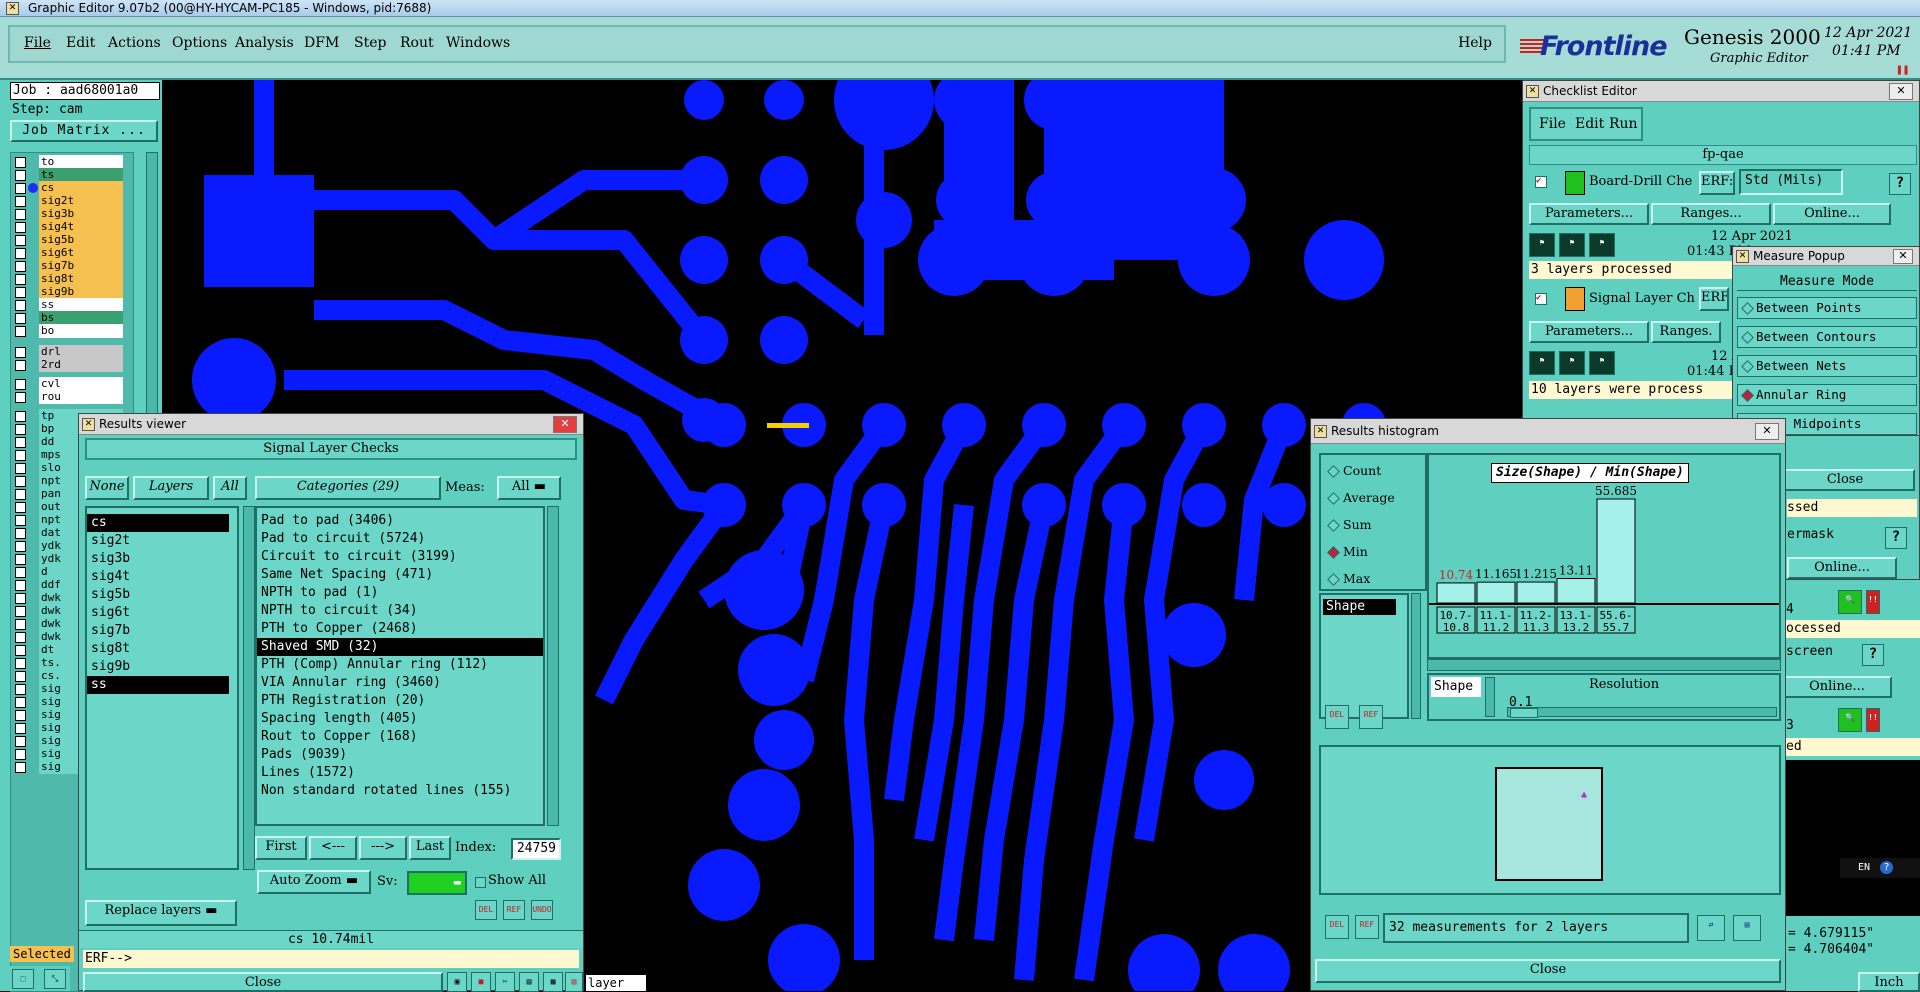  What do you see at coordinates (480, 882) in the screenshot?
I see `show-all-checkbox` at bounding box center [480, 882].